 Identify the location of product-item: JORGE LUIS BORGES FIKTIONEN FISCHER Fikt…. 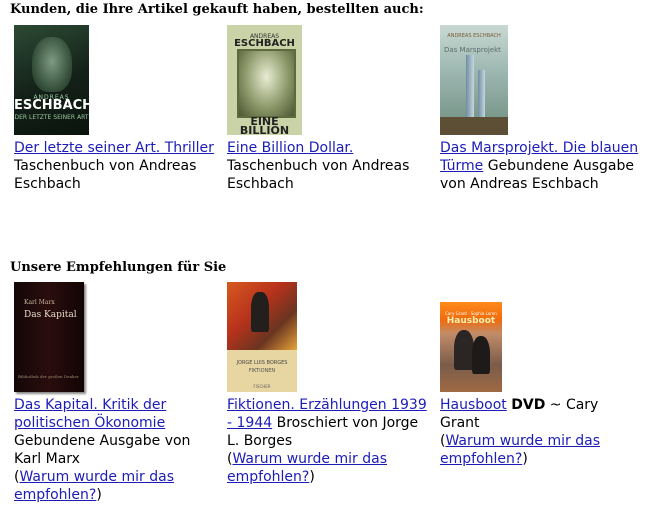
(327, 384).